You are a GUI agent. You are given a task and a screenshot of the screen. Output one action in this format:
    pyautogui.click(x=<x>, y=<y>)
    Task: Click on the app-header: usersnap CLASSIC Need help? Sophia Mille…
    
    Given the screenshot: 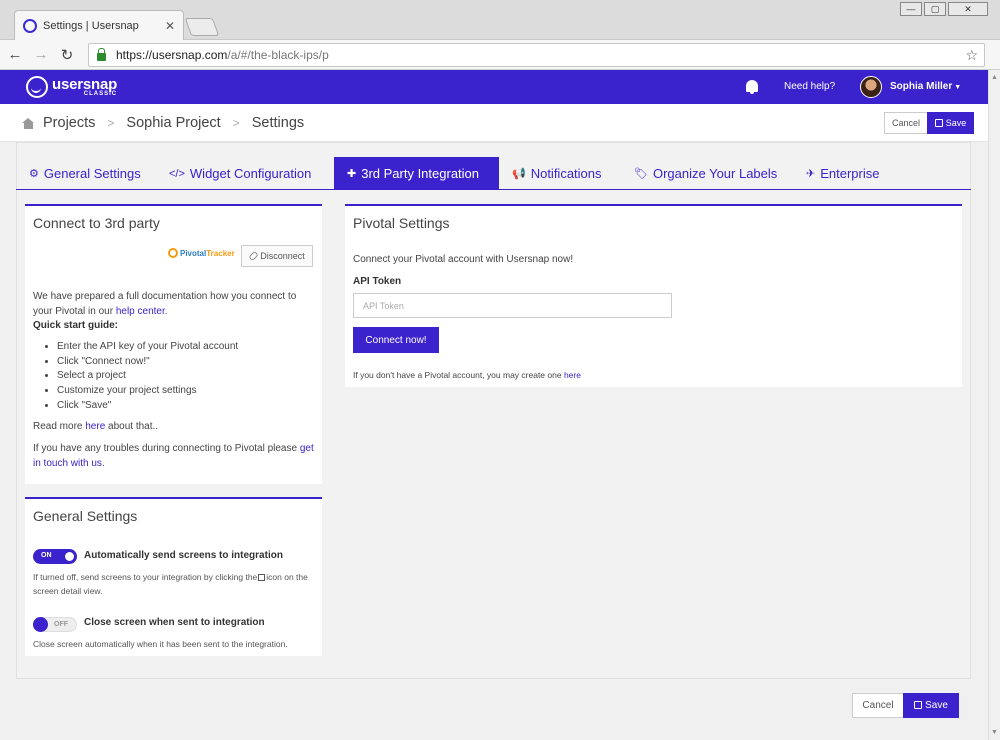 What is the action you would take?
    pyautogui.click(x=494, y=87)
    